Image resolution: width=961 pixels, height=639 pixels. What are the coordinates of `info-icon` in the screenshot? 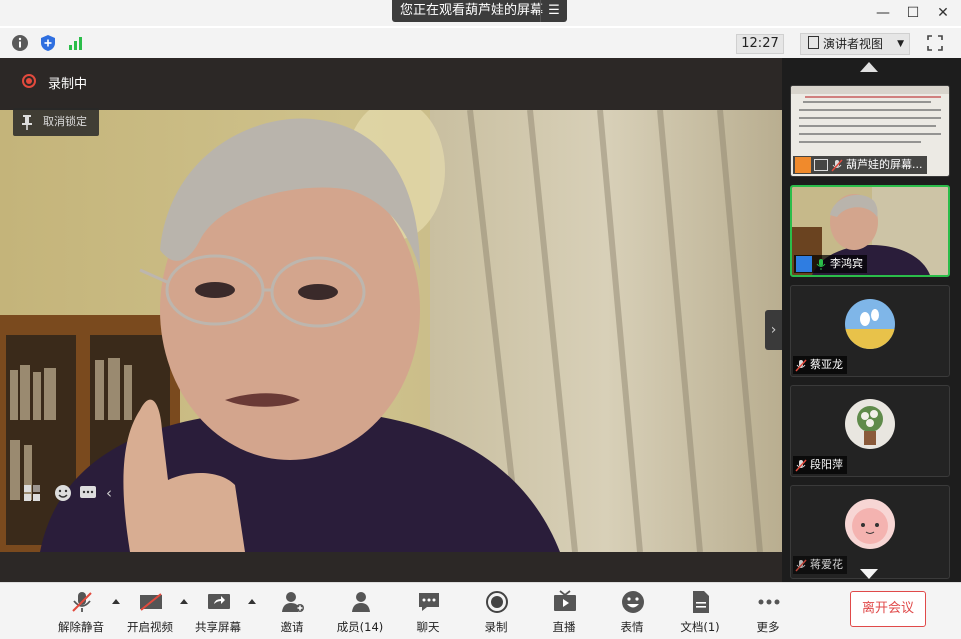 It's located at (20, 43).